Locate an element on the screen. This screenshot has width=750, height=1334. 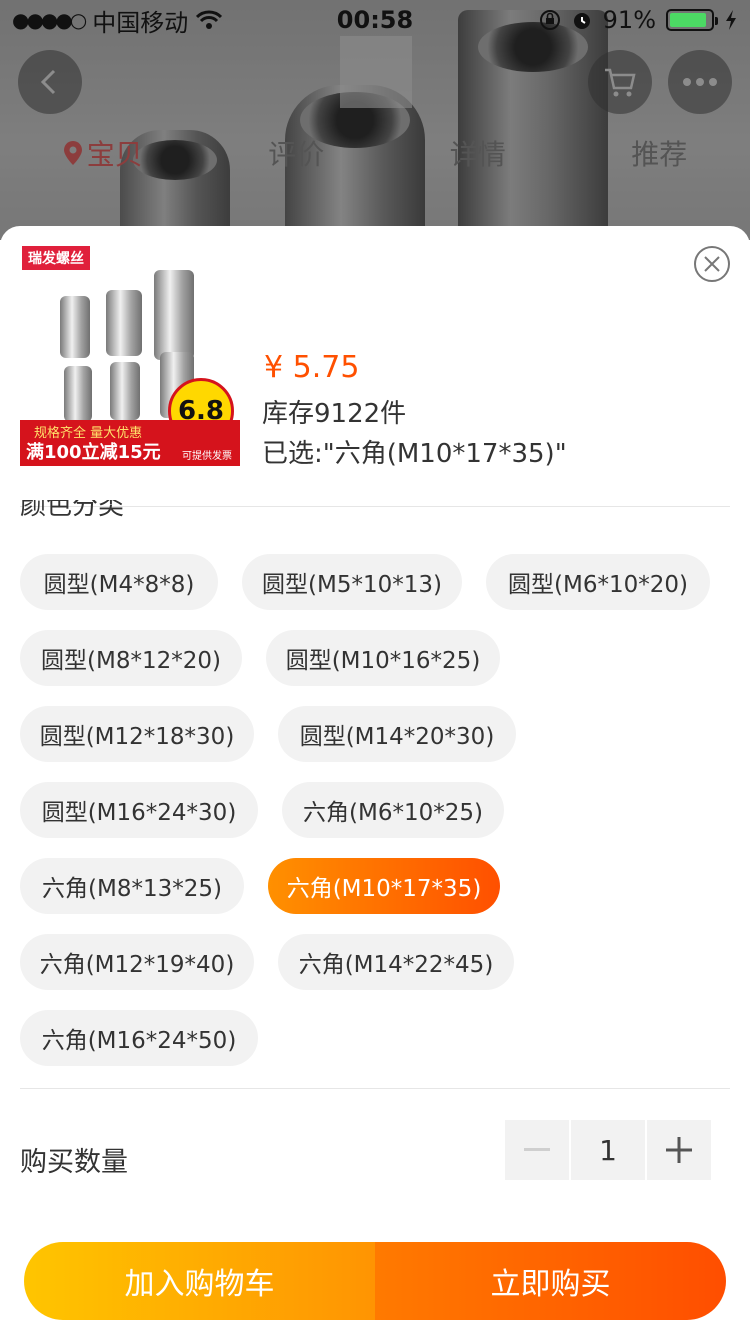
increase-quantity-button is located at coordinates (679, 1150).